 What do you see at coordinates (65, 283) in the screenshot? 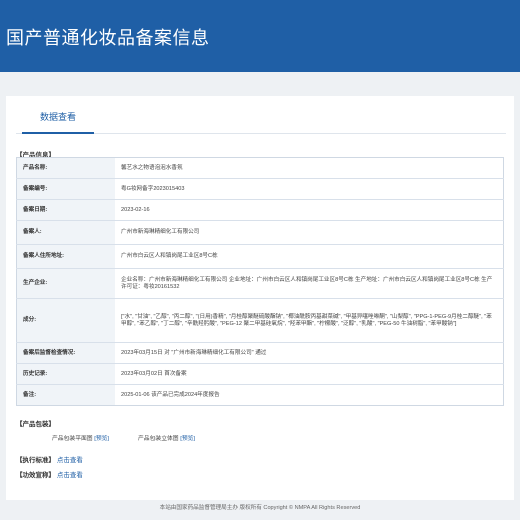
I see `row-label: 生产企业:` at bounding box center [65, 283].